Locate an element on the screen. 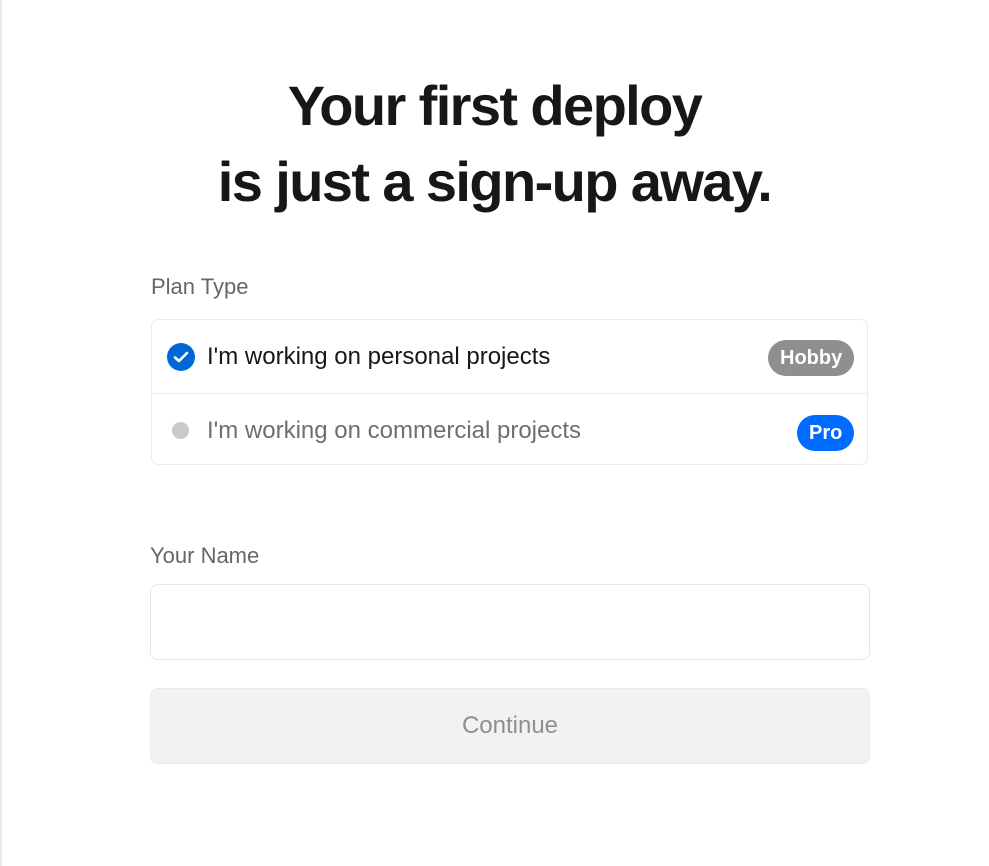 The height and width of the screenshot is (866, 989). headline-line-1: Your first deploy is located at coordinates (495, 105).